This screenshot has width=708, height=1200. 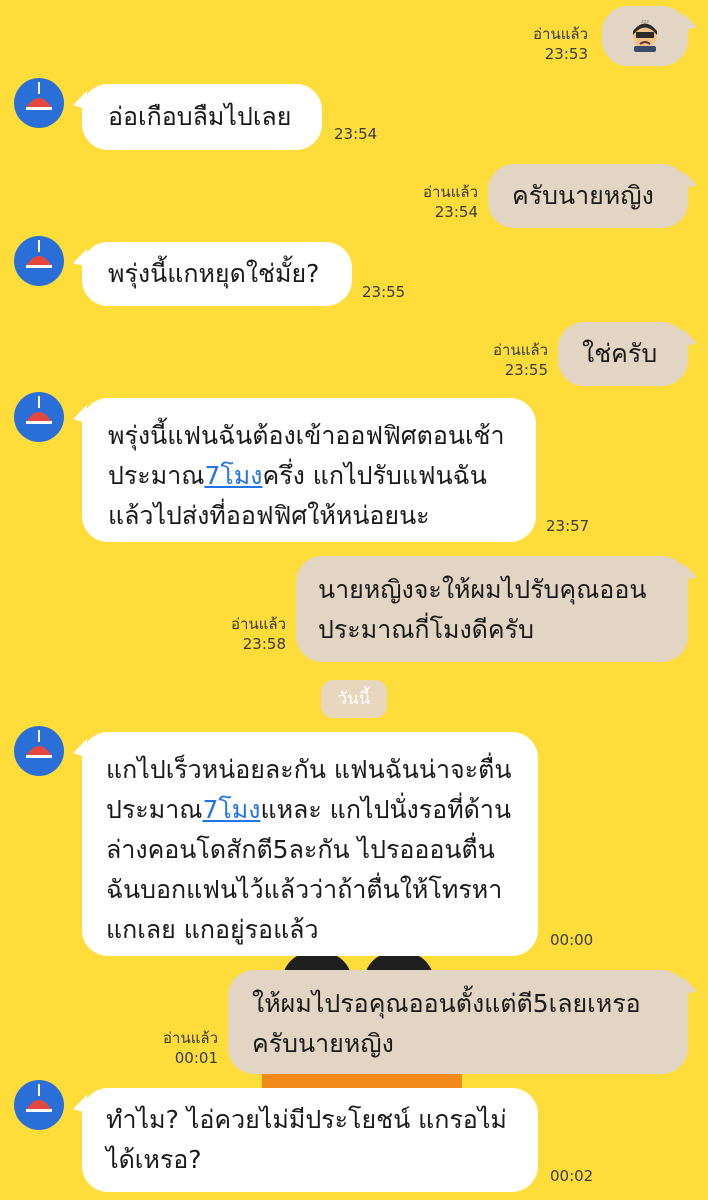 What do you see at coordinates (300, 849) in the screenshot?
I see `message-text: ล่างคอนโดสักตี5ละกัน ไปรอออนตื่น` at bounding box center [300, 849].